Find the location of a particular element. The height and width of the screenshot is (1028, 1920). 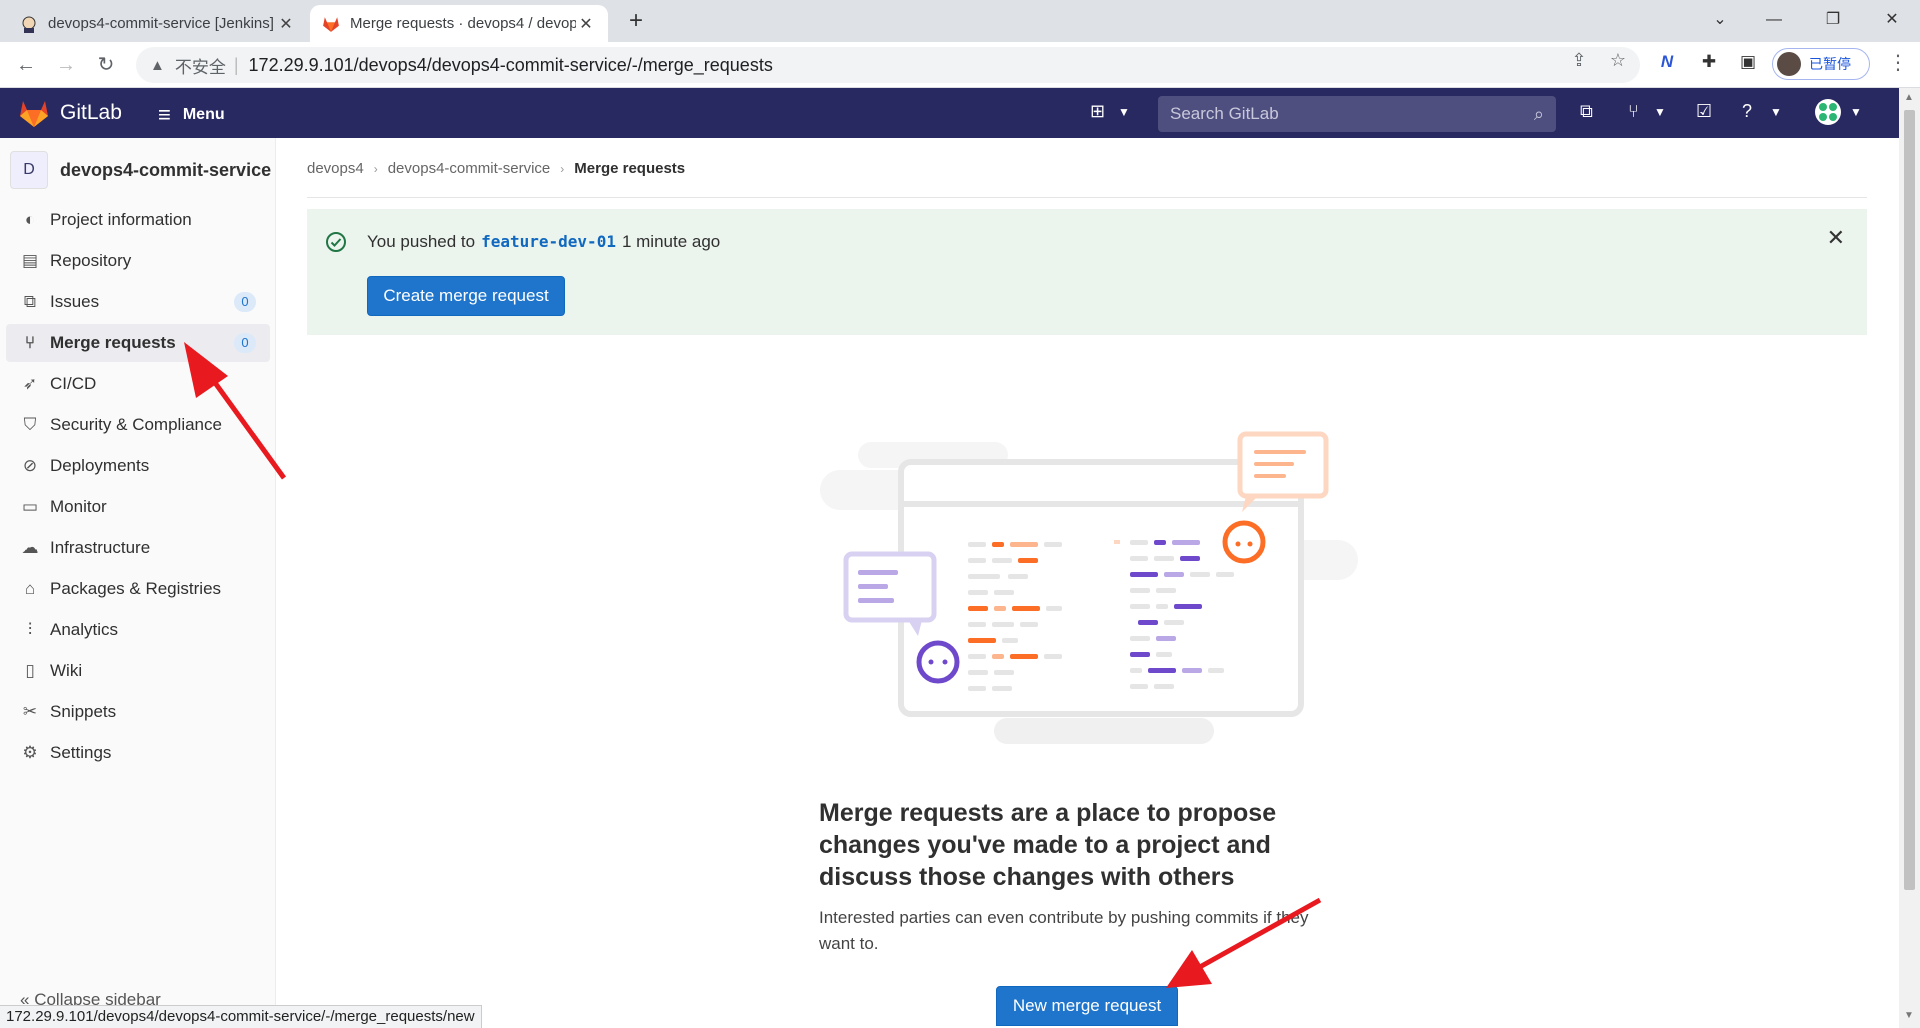

avatar is located at coordinates (1789, 64).